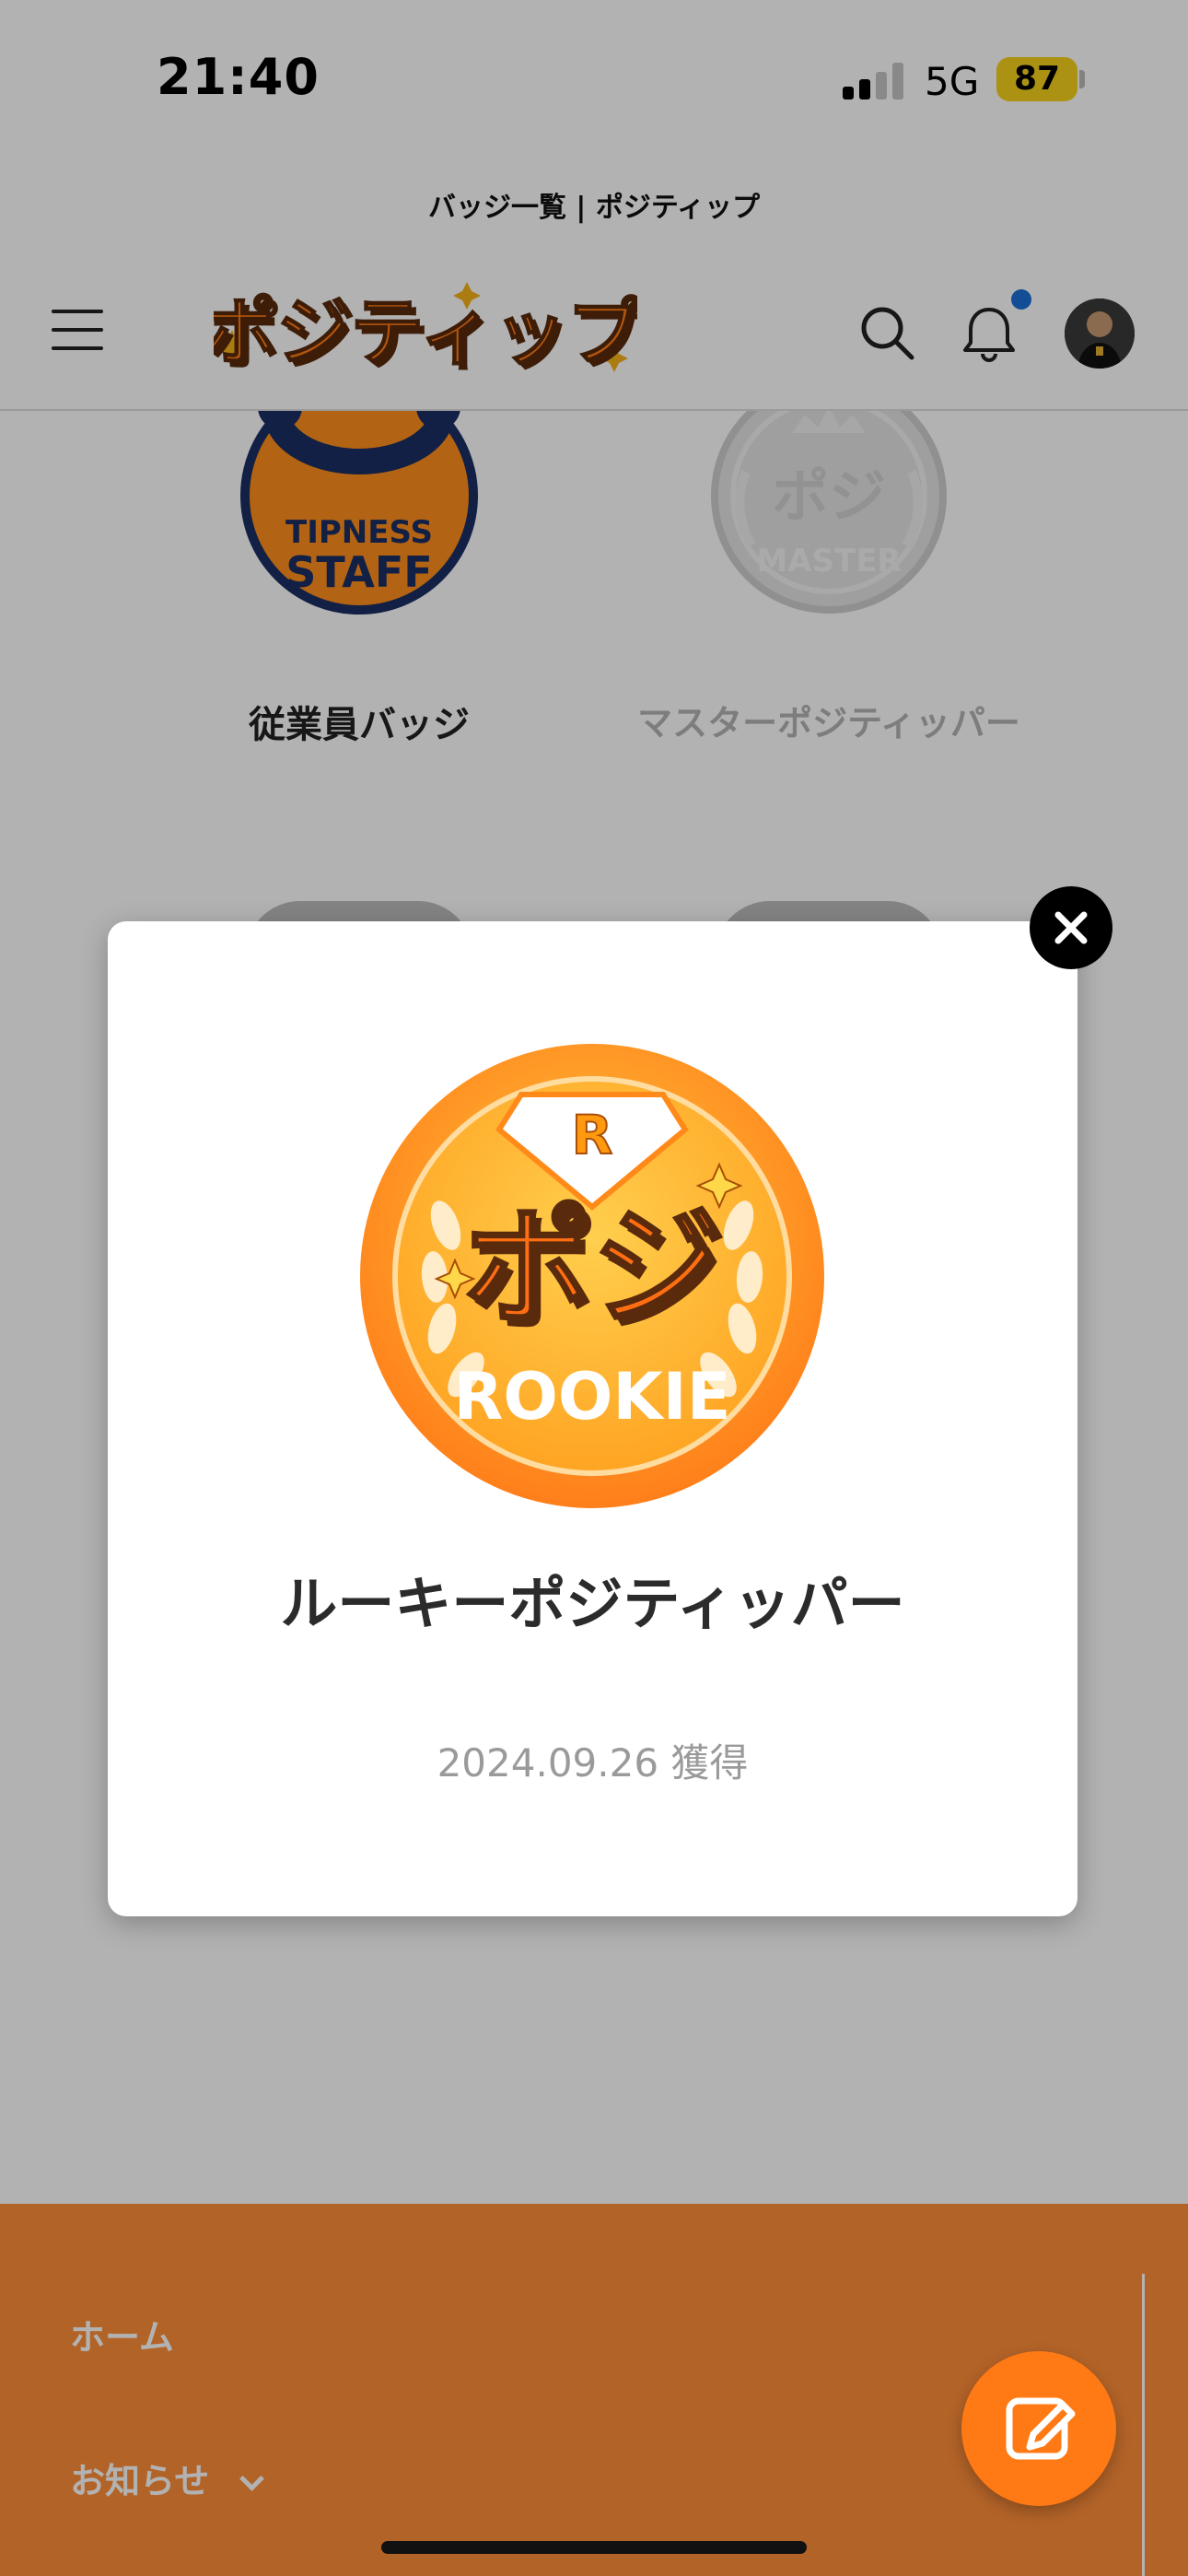 The height and width of the screenshot is (2576, 1188). Describe the element at coordinates (592, 1604) in the screenshot. I see `badge-title: ルーキーポジティッパー` at that location.